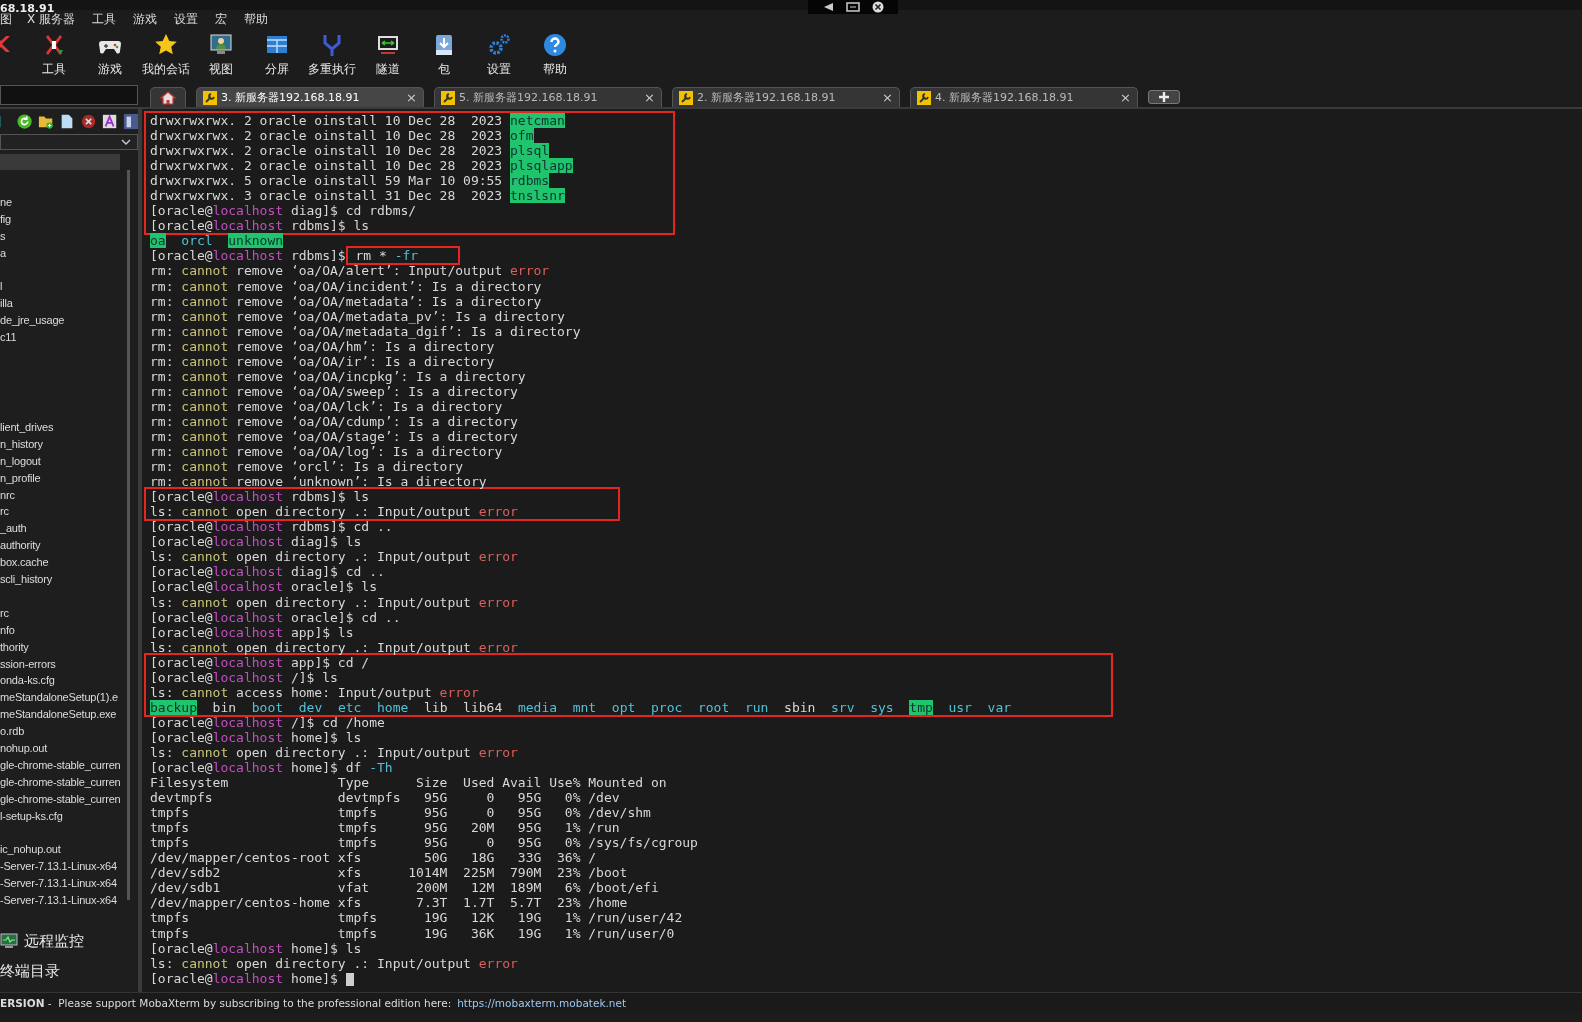 The image size is (1582, 1022). I want to click on status-message: ERSION - Please support MobaXterm by subscribing to the professional edition here:, so click(226, 1003).